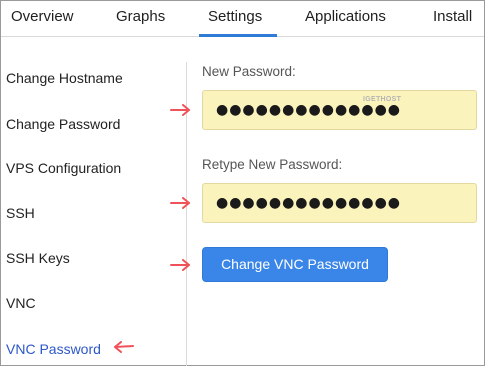  I want to click on tab-overview: Overview, so click(42, 16).